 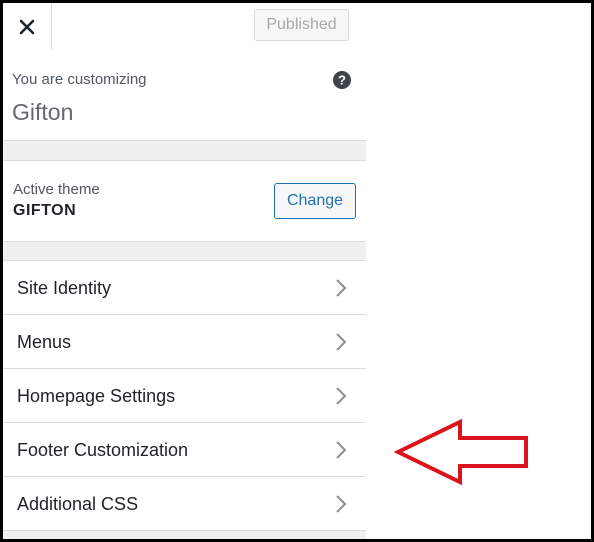 What do you see at coordinates (184, 288) in the screenshot?
I see `menu-item-site-identity: Site Identity` at bounding box center [184, 288].